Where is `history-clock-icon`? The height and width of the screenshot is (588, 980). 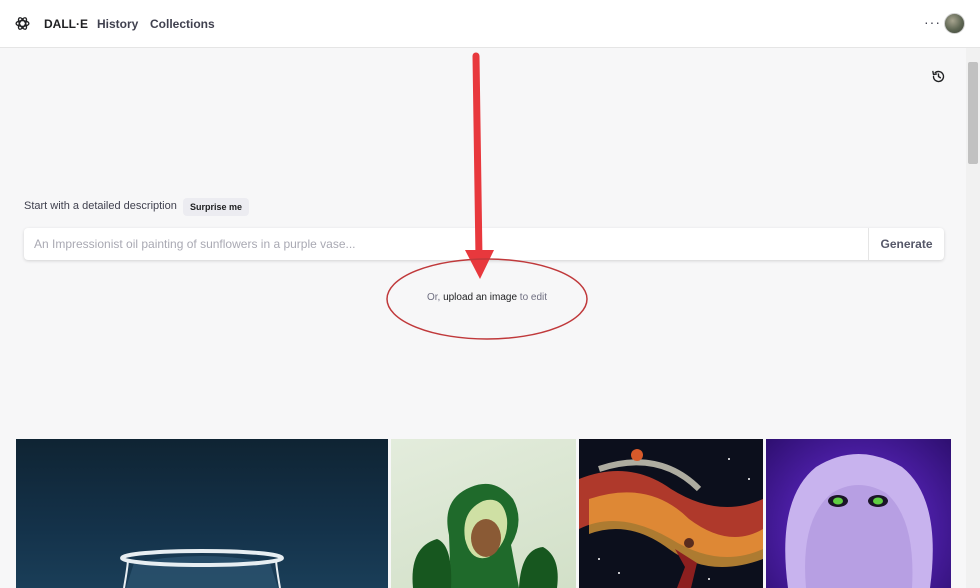 history-clock-icon is located at coordinates (938, 76).